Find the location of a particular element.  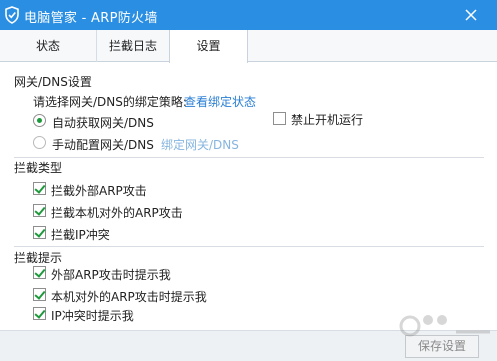

manual-gateway-radio is located at coordinates (39, 142).